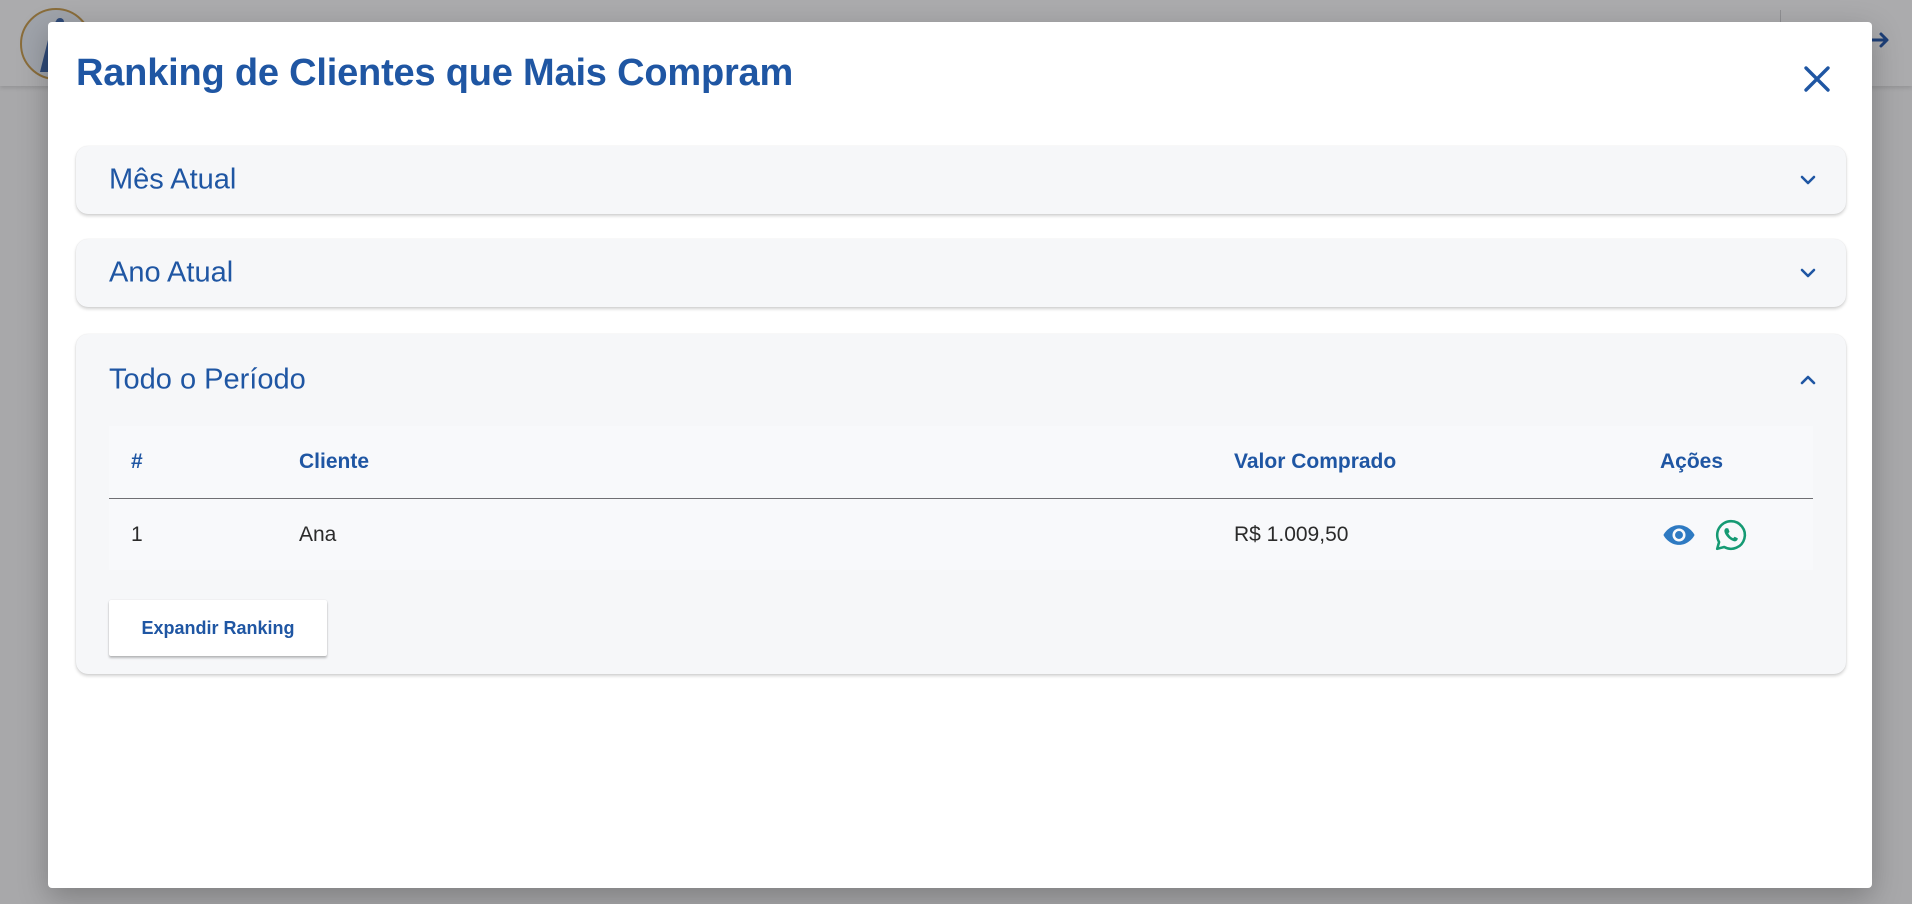 The height and width of the screenshot is (904, 1912). I want to click on modal-title: Ranking de Clientes que Mais Compram, so click(435, 73).